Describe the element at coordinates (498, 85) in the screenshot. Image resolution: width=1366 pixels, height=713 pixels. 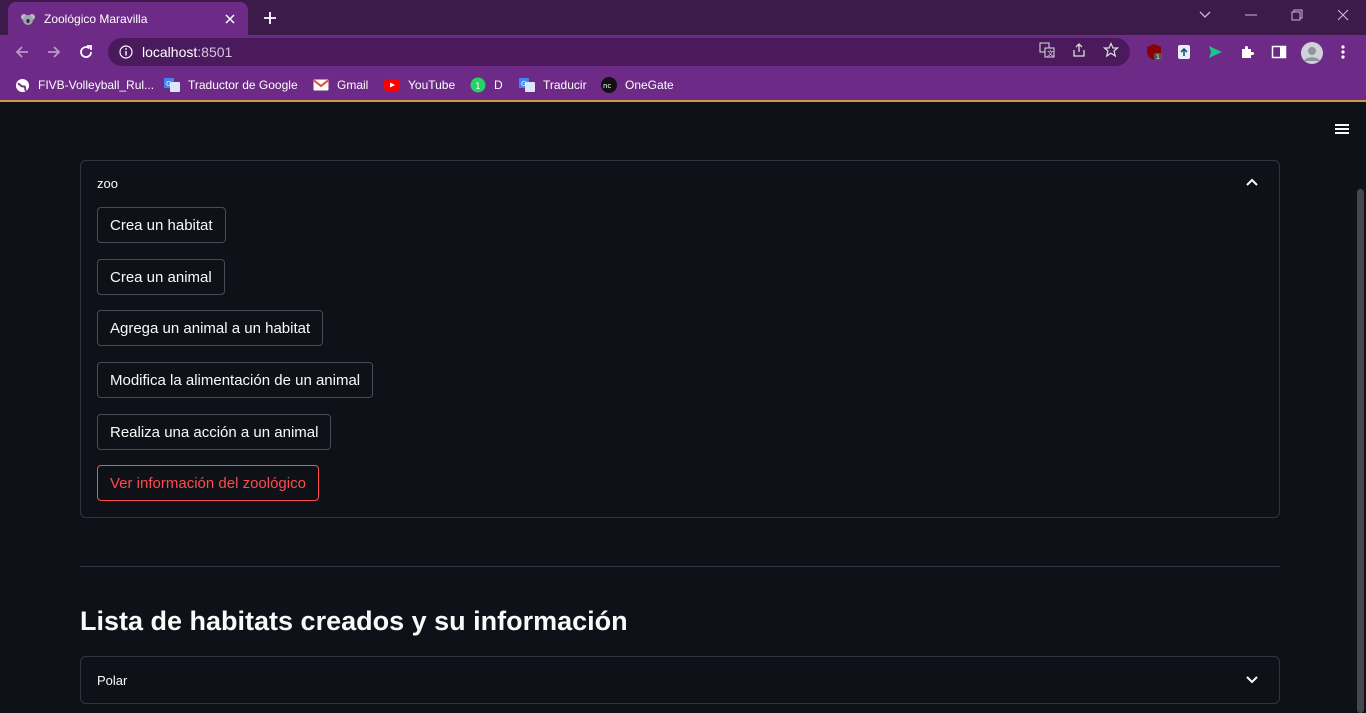
I see `bookmark-label: D` at that location.